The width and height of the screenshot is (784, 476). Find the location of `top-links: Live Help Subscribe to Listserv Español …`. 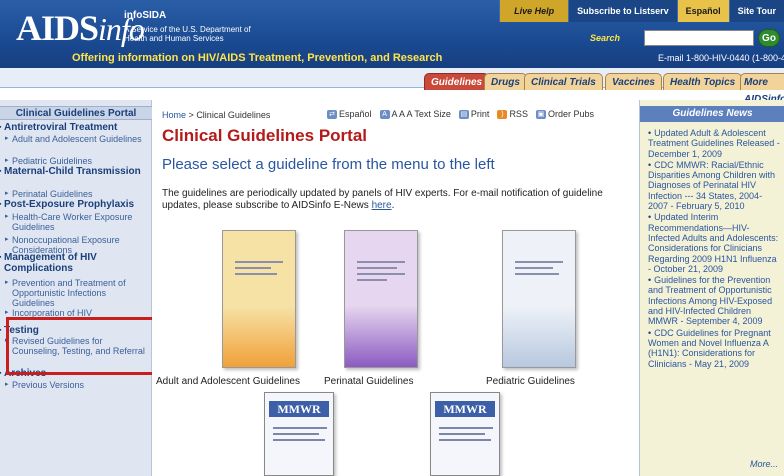

top-links: Live Help Subscribe to Listserv Español … is located at coordinates (641, 11).